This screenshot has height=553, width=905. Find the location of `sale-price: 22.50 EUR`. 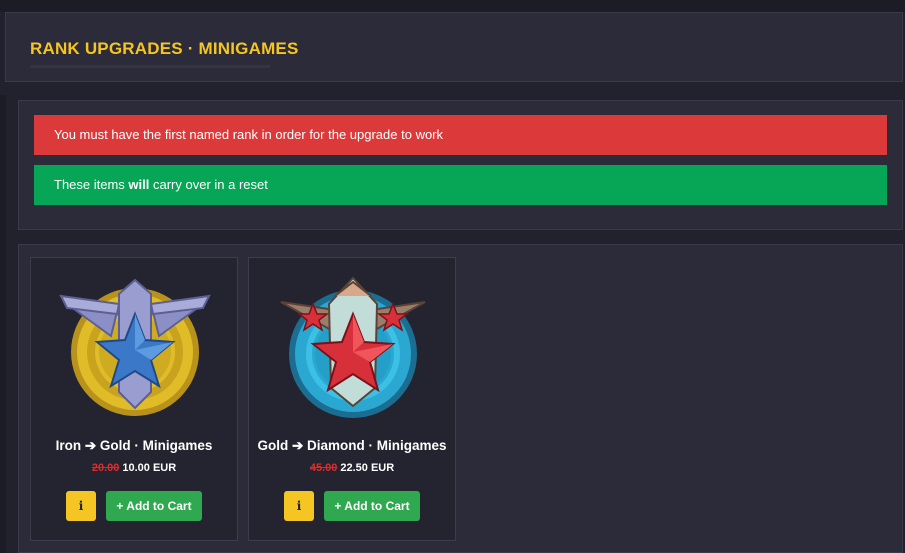

sale-price: 22.50 EUR is located at coordinates (367, 468).